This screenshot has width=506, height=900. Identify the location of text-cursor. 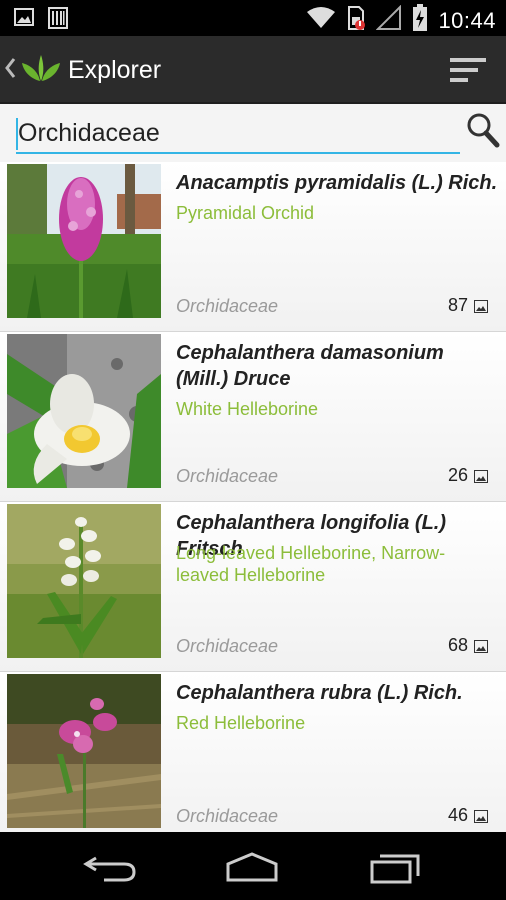
(17, 134).